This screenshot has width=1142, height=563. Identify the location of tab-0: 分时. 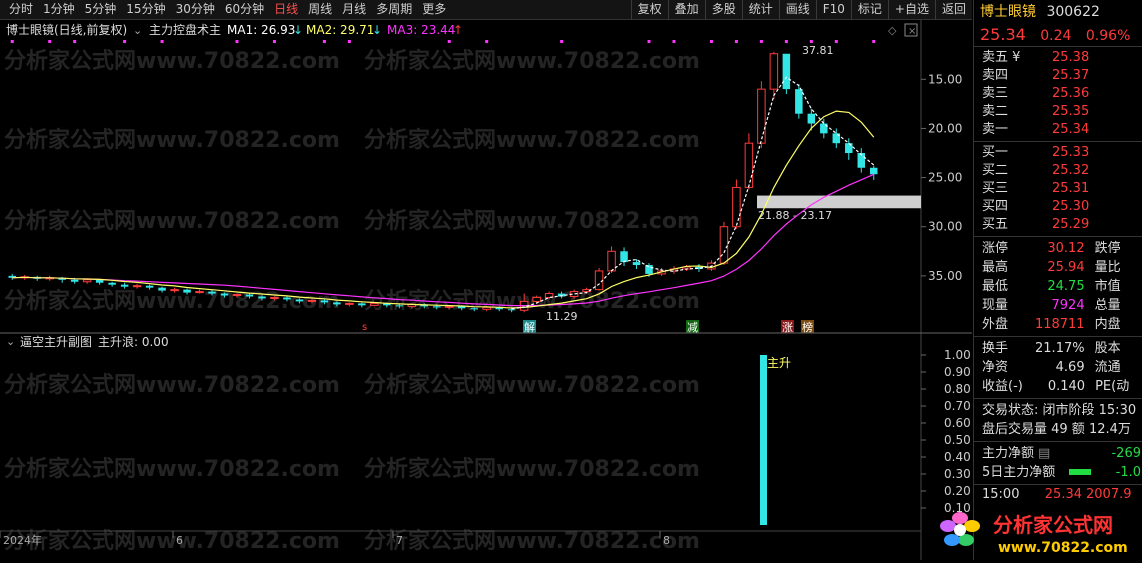
(21, 9).